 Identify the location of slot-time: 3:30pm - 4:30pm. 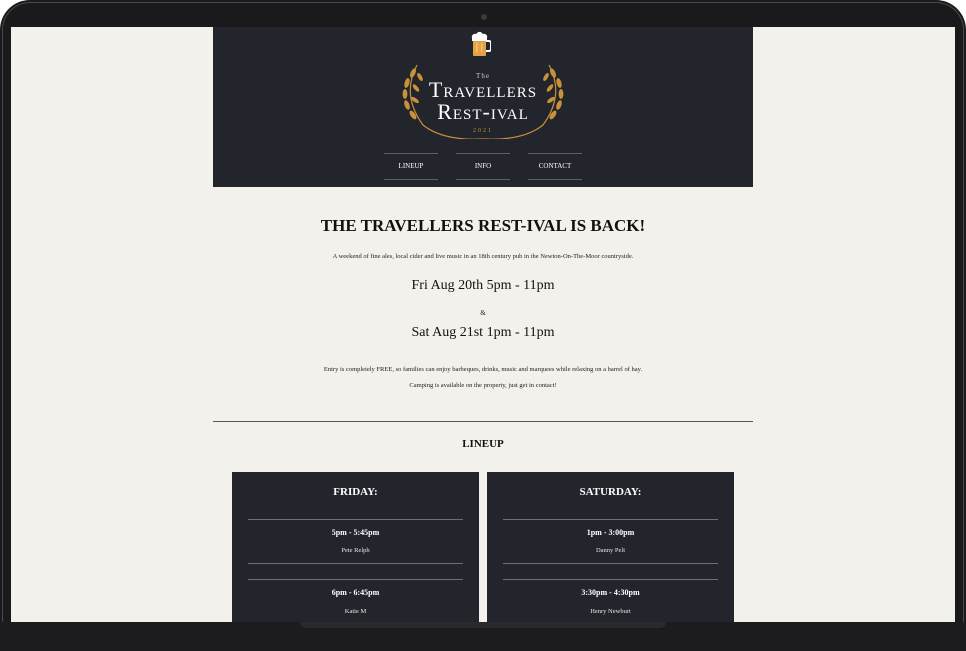
(610, 592).